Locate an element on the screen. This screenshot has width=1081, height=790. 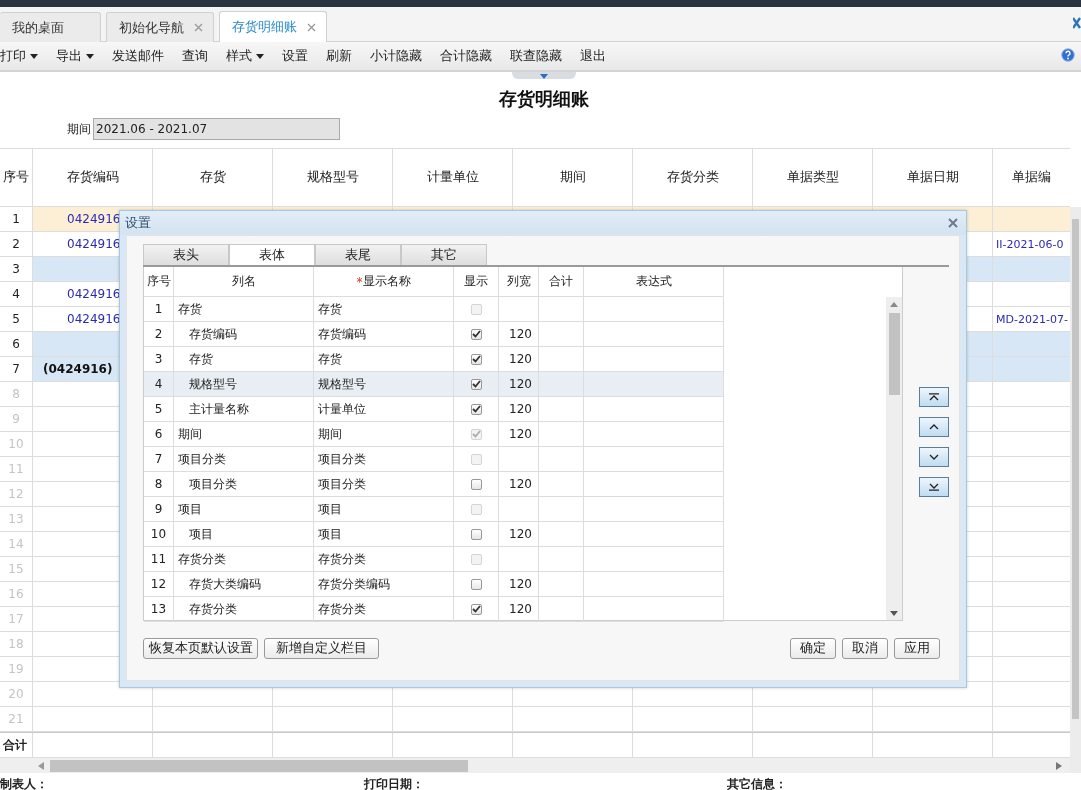
scroll-down-icon is located at coordinates (894, 613).